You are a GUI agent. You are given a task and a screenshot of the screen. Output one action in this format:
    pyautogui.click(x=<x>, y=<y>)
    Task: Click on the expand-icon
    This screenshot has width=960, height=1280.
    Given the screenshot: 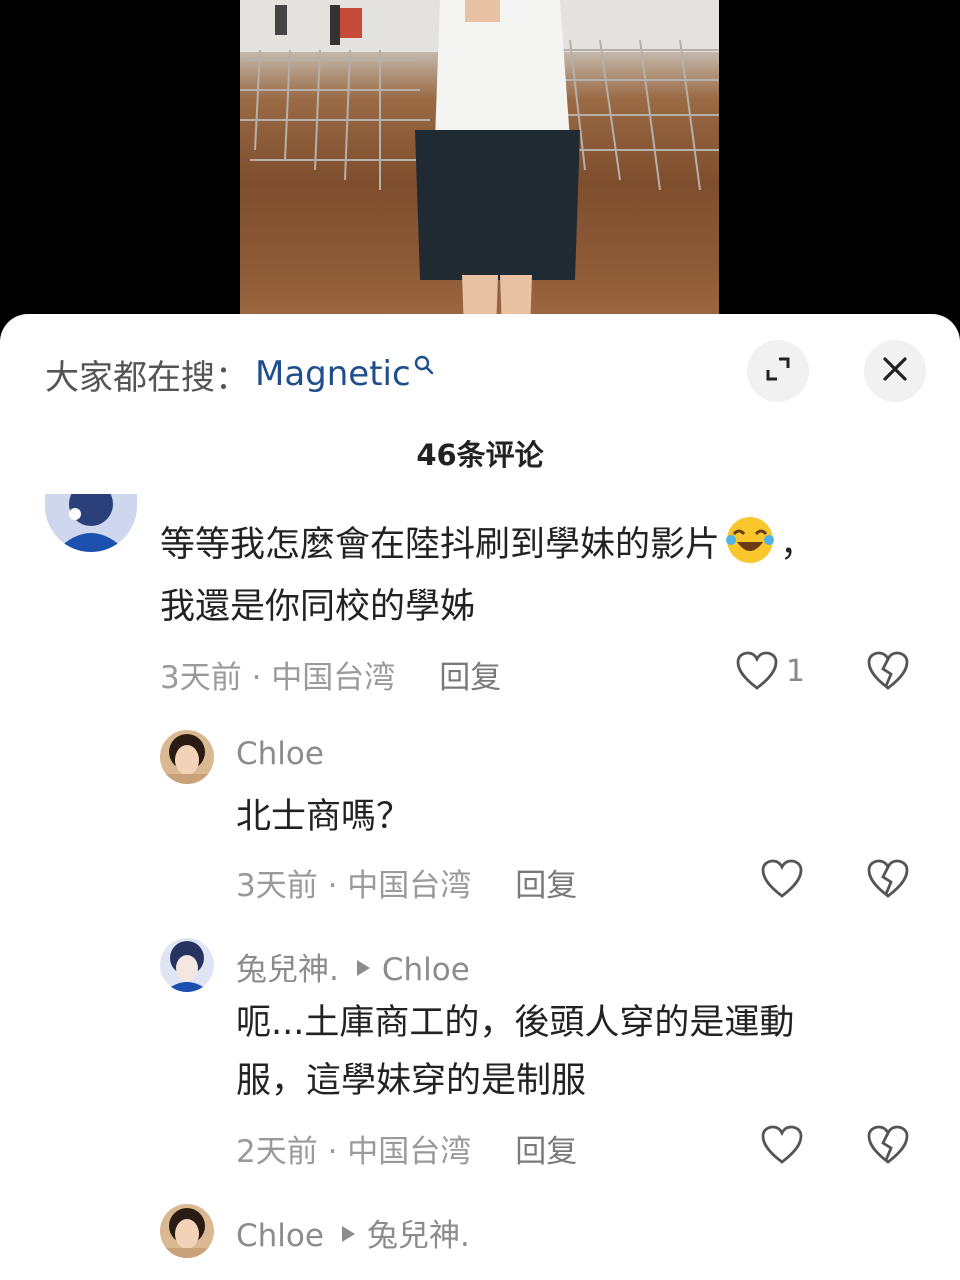 What is the action you would take?
    pyautogui.click(x=778, y=371)
    